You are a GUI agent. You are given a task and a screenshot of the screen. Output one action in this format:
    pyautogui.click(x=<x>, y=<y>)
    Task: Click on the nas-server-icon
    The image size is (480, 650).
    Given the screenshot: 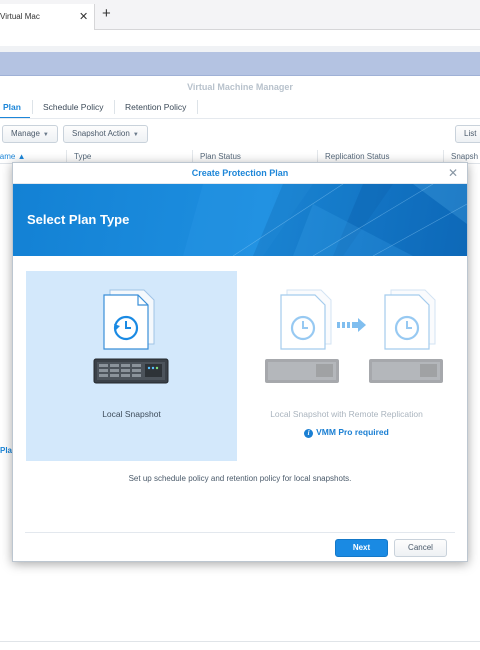 What is the action you would take?
    pyautogui.click(x=131, y=371)
    